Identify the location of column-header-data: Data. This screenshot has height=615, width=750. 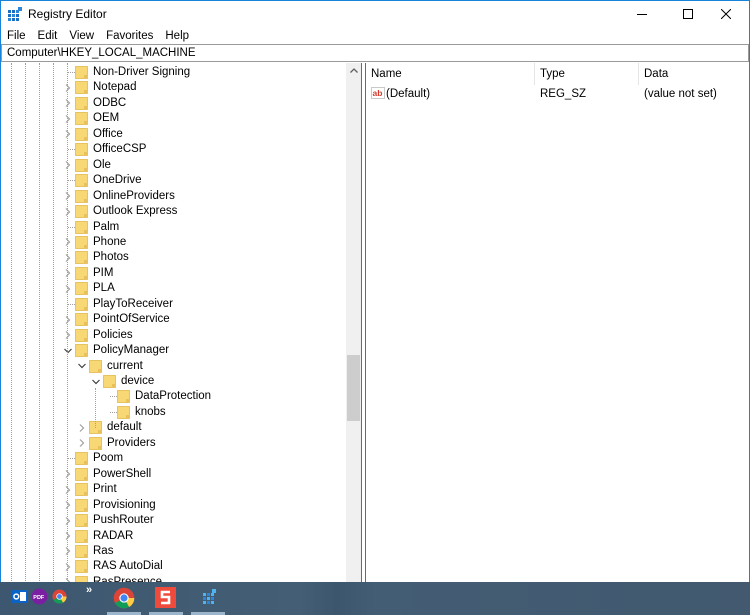
(694, 74).